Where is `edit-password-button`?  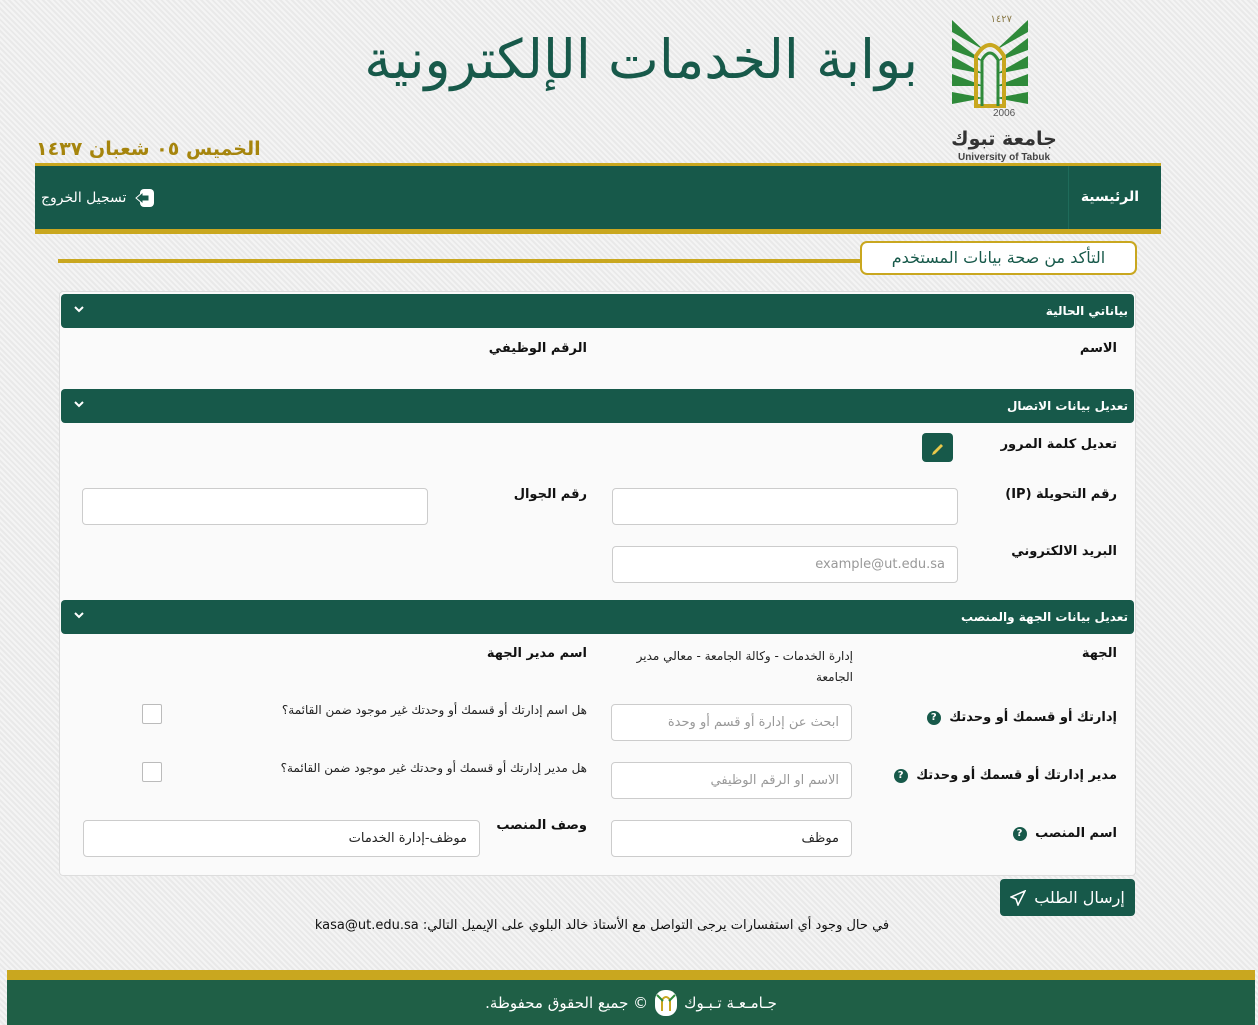
edit-password-button is located at coordinates (937, 447).